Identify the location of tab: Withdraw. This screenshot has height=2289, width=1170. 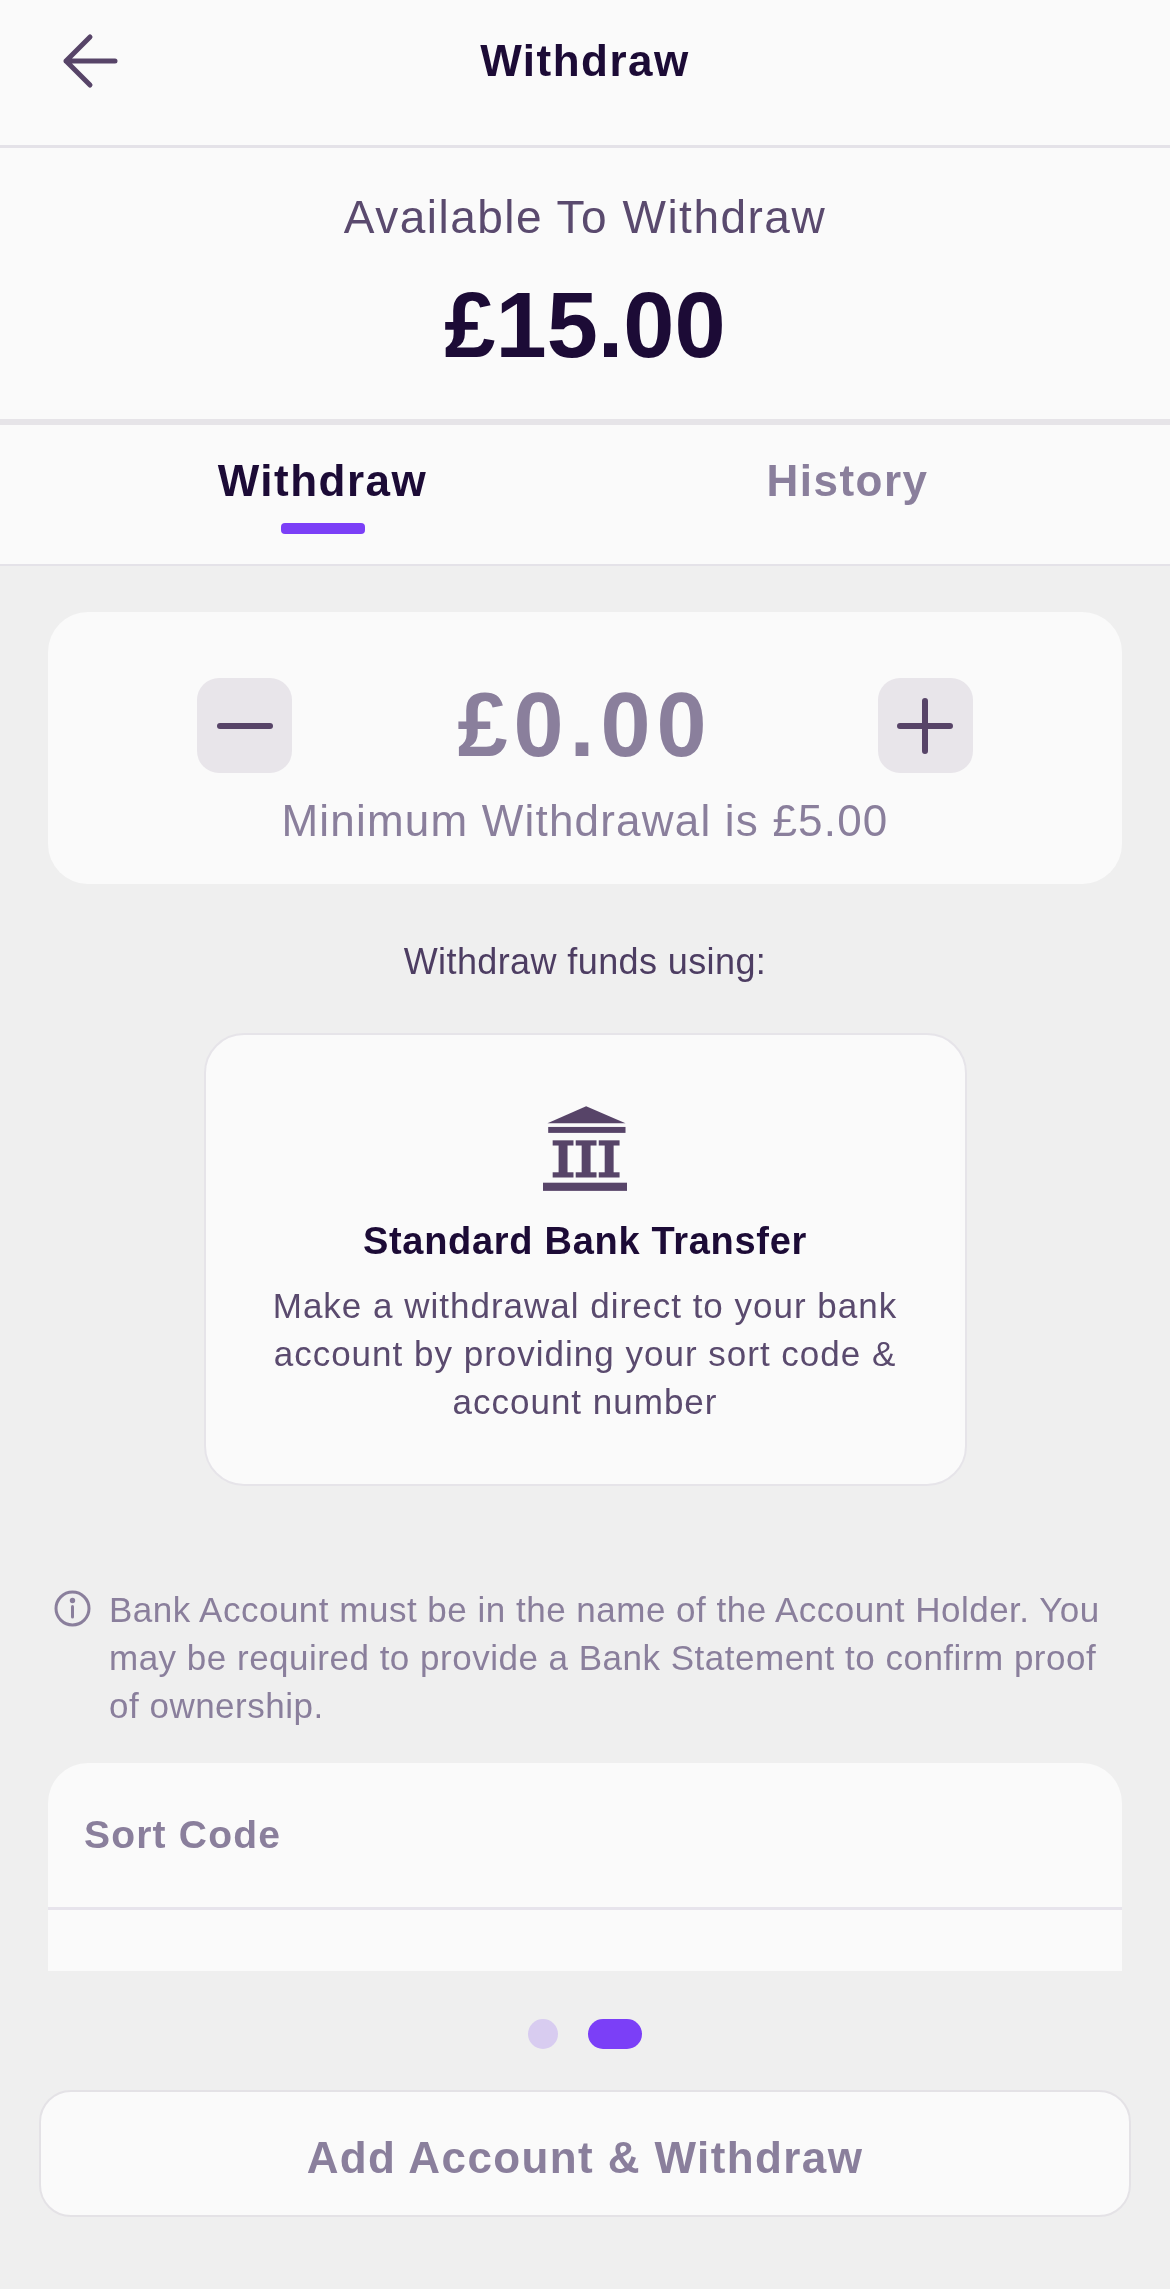
(322, 494).